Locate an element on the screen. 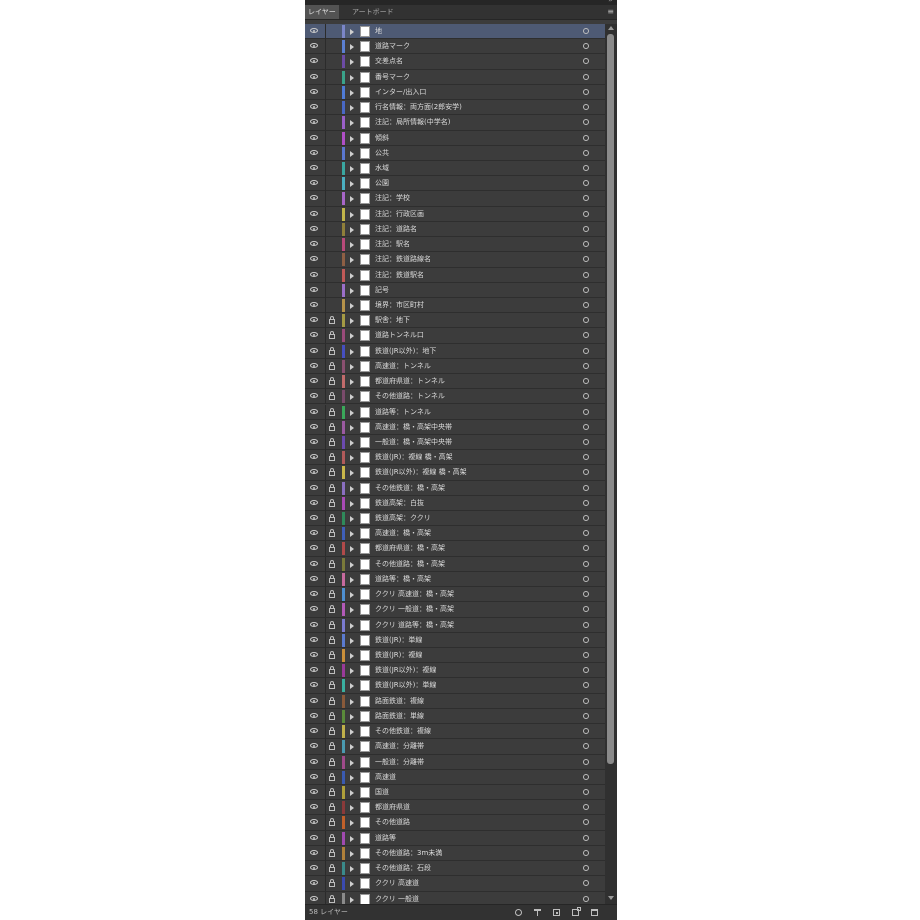  layer-row: 都道府県道 is located at coordinates (455, 808).